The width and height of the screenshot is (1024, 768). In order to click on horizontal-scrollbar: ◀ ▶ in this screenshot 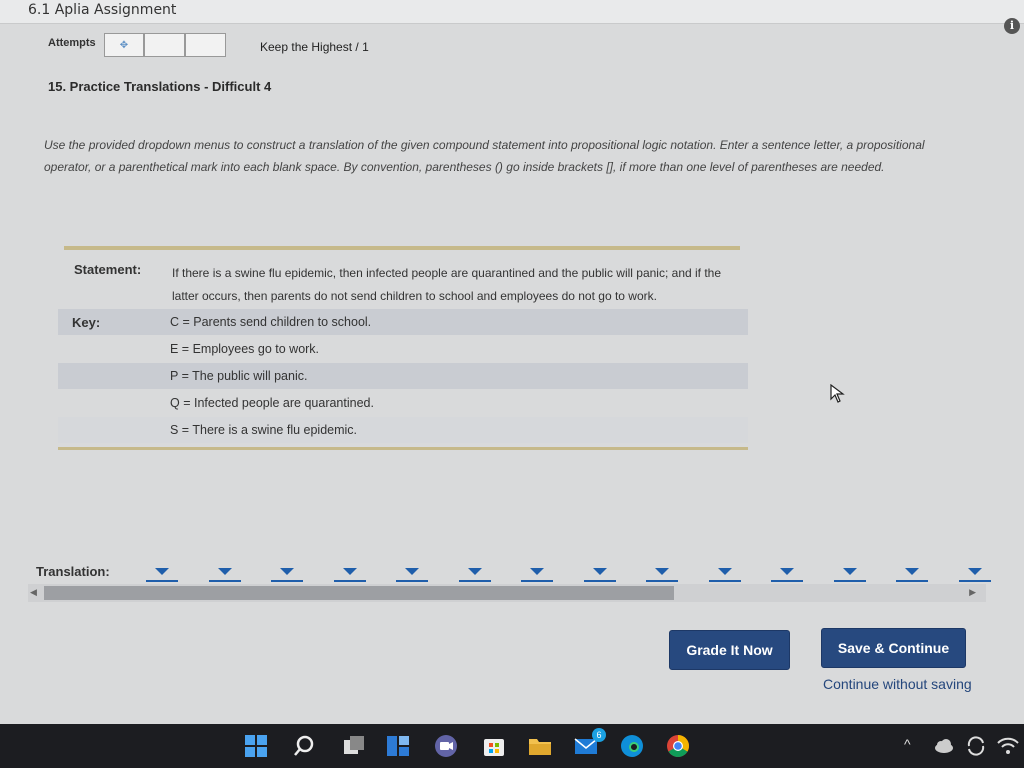, I will do `click(507, 593)`.